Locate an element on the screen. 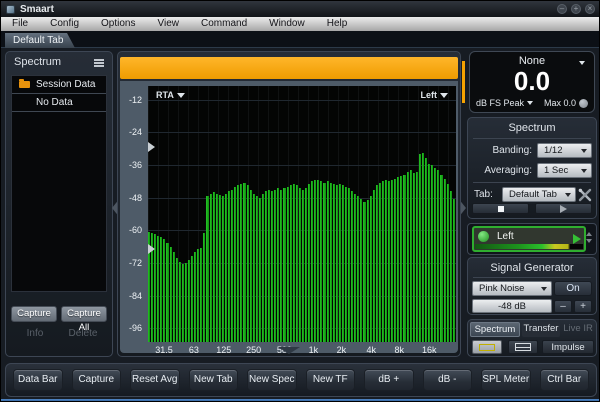  expand-down-arrow-icon is located at coordinates (289, 350).